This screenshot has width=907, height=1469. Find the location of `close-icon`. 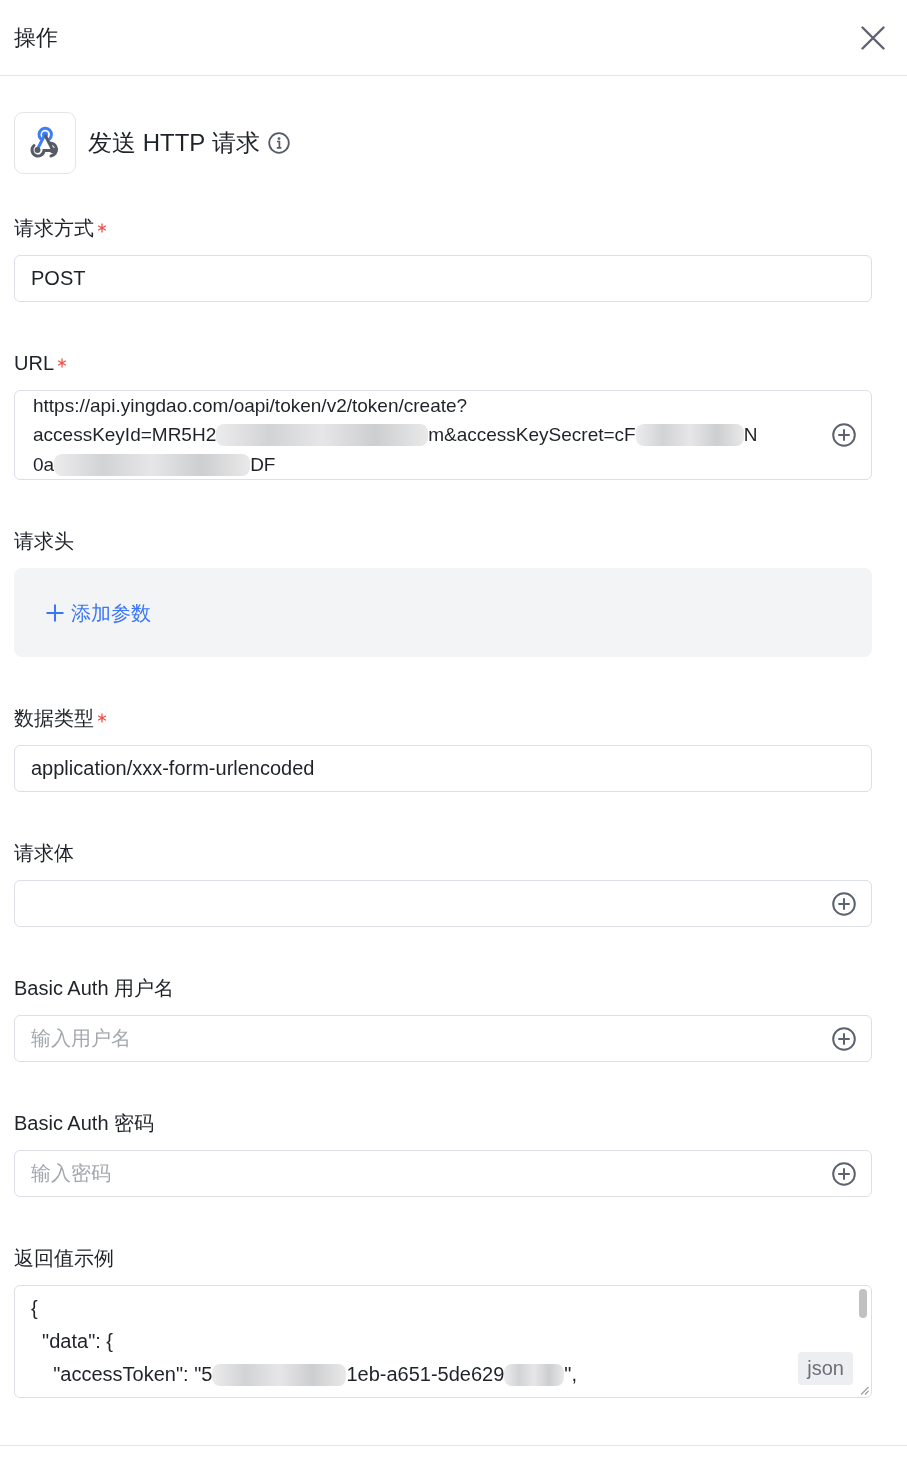

close-icon is located at coordinates (873, 37).